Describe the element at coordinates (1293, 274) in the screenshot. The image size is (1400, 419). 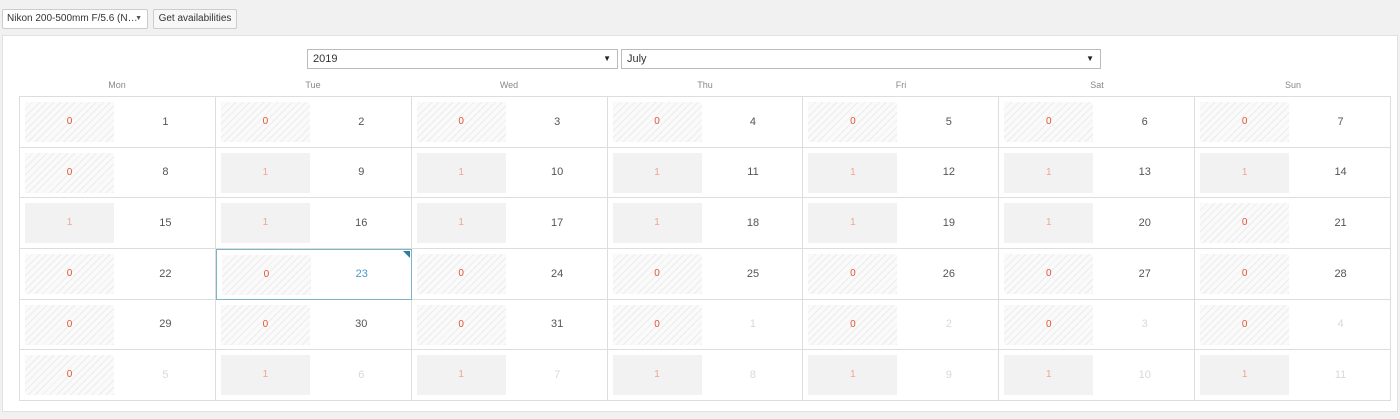
I see `calendar-day-cell: 0 28` at that location.